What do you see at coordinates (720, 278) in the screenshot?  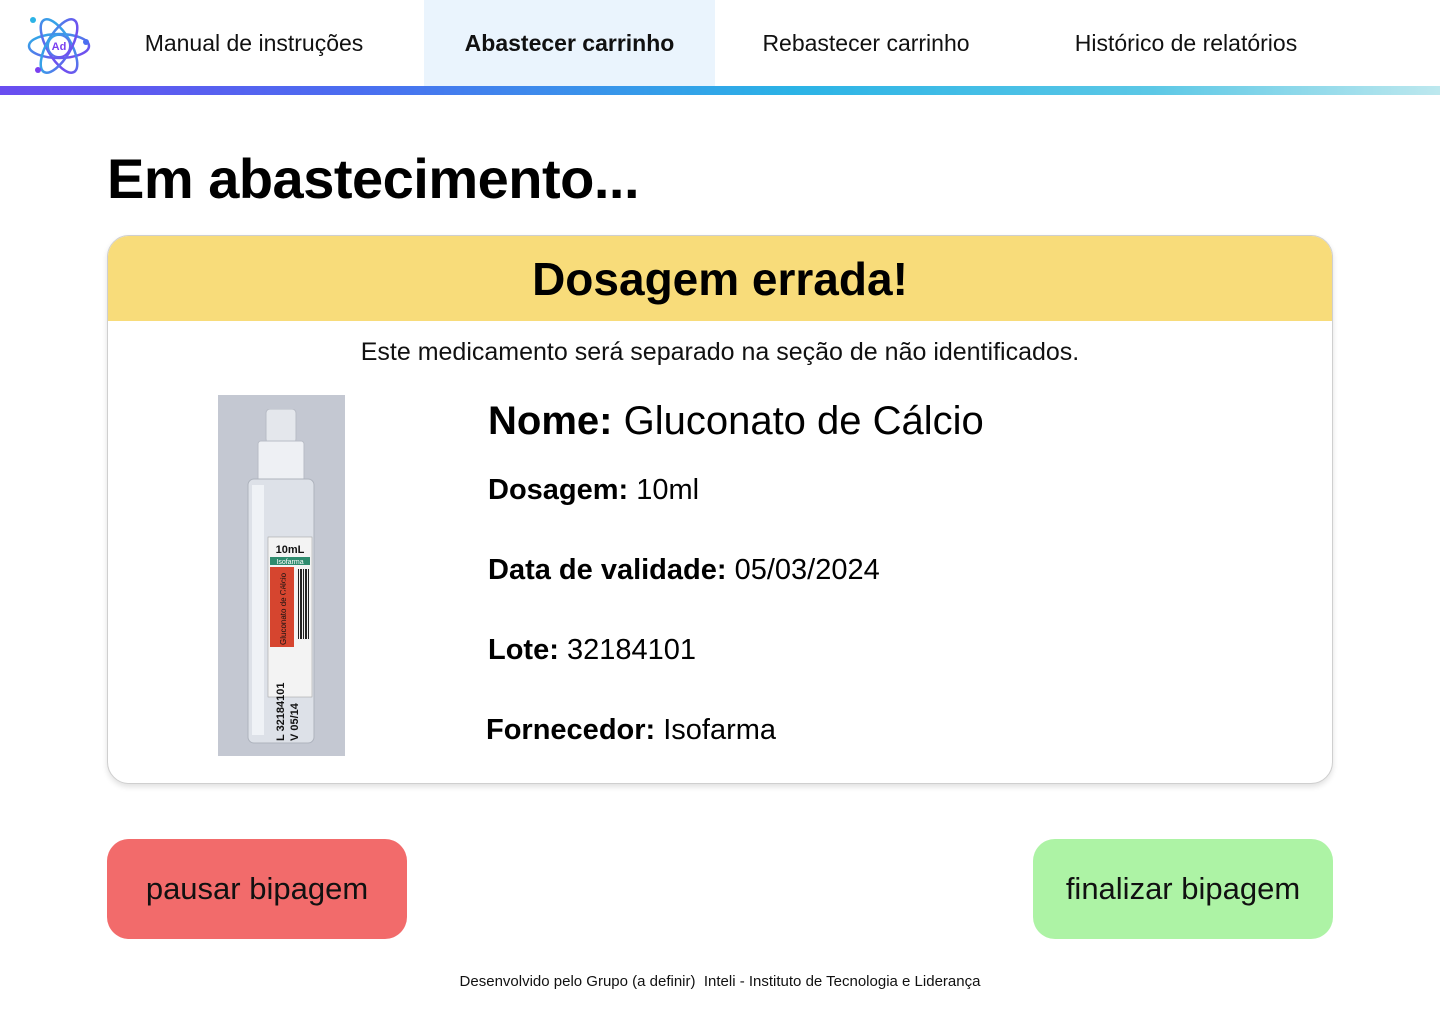 I see `alert-title: Dosagem errada!` at bounding box center [720, 278].